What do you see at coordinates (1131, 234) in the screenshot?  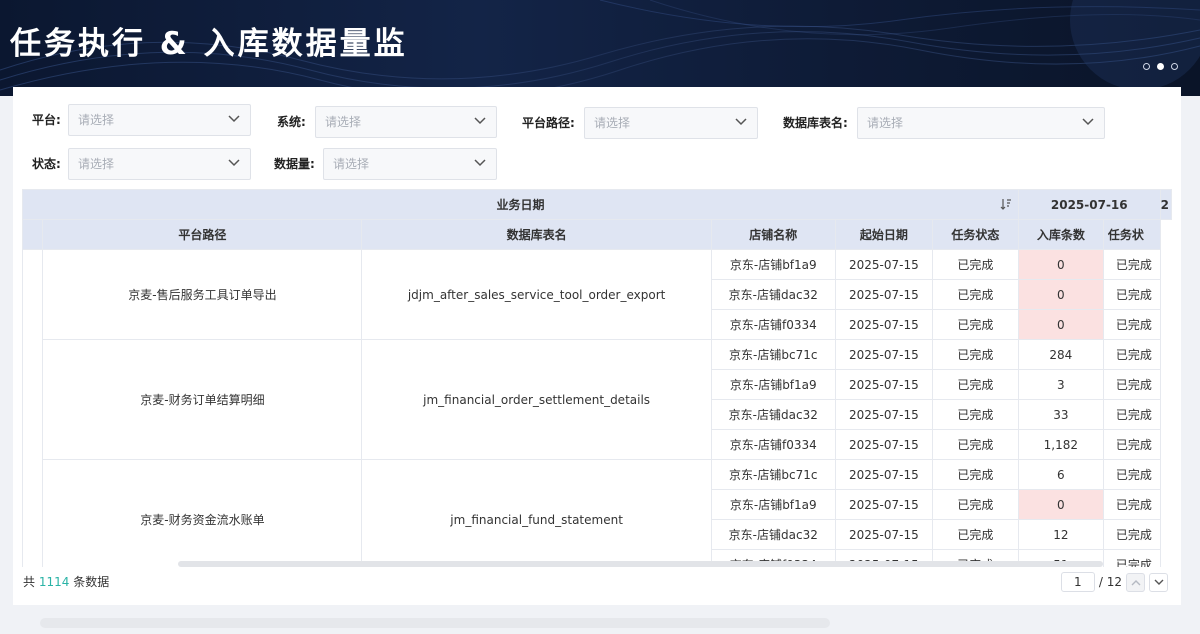 I see `col-task-status-2: 任务状` at bounding box center [1131, 234].